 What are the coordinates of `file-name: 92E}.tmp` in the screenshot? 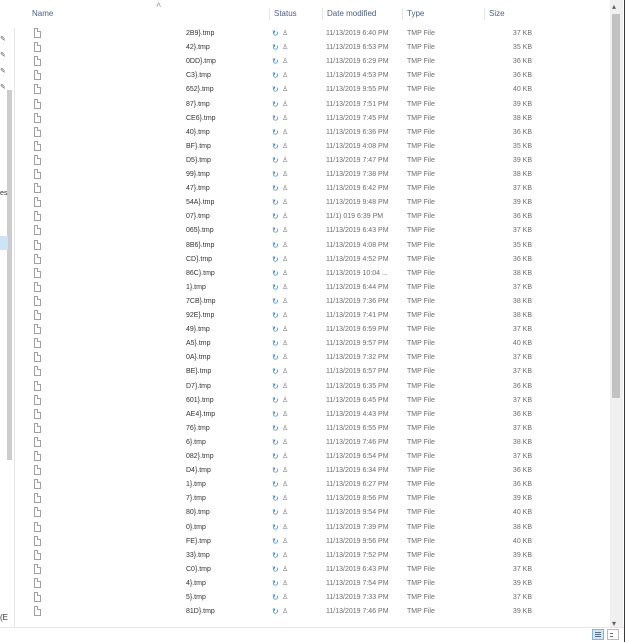 It's located at (200, 315).